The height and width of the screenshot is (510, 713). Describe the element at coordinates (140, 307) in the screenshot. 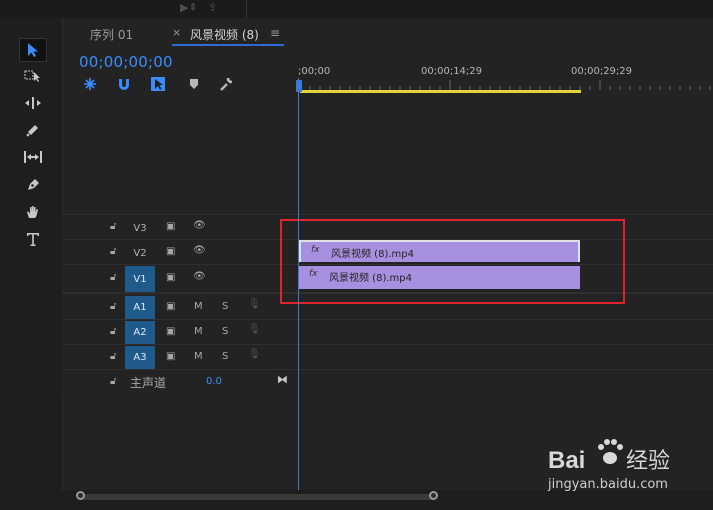

I see `track-label-a1: A1` at that location.